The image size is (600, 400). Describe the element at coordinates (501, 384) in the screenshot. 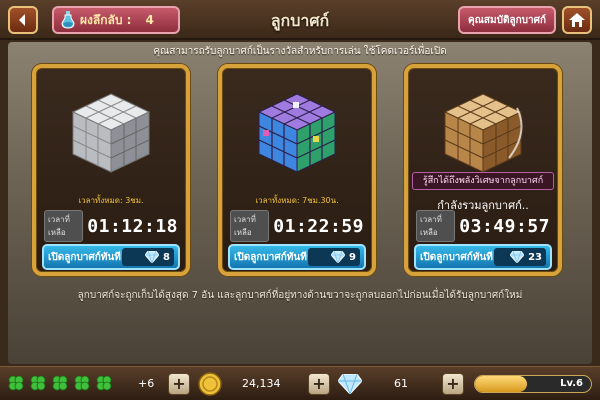

I see `level-progress-fill` at that location.